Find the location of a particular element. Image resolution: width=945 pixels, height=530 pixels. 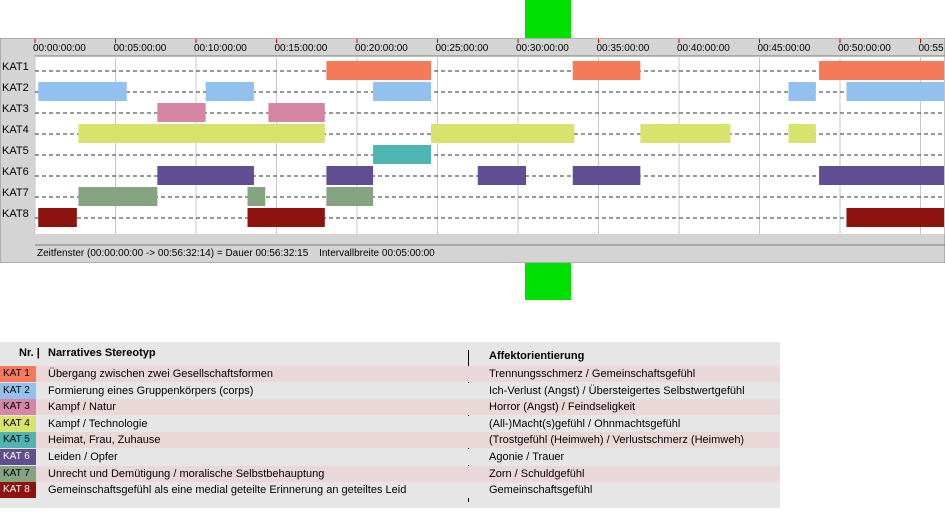

stereotyp-text: Leiden / Opfer is located at coordinates (83, 457).